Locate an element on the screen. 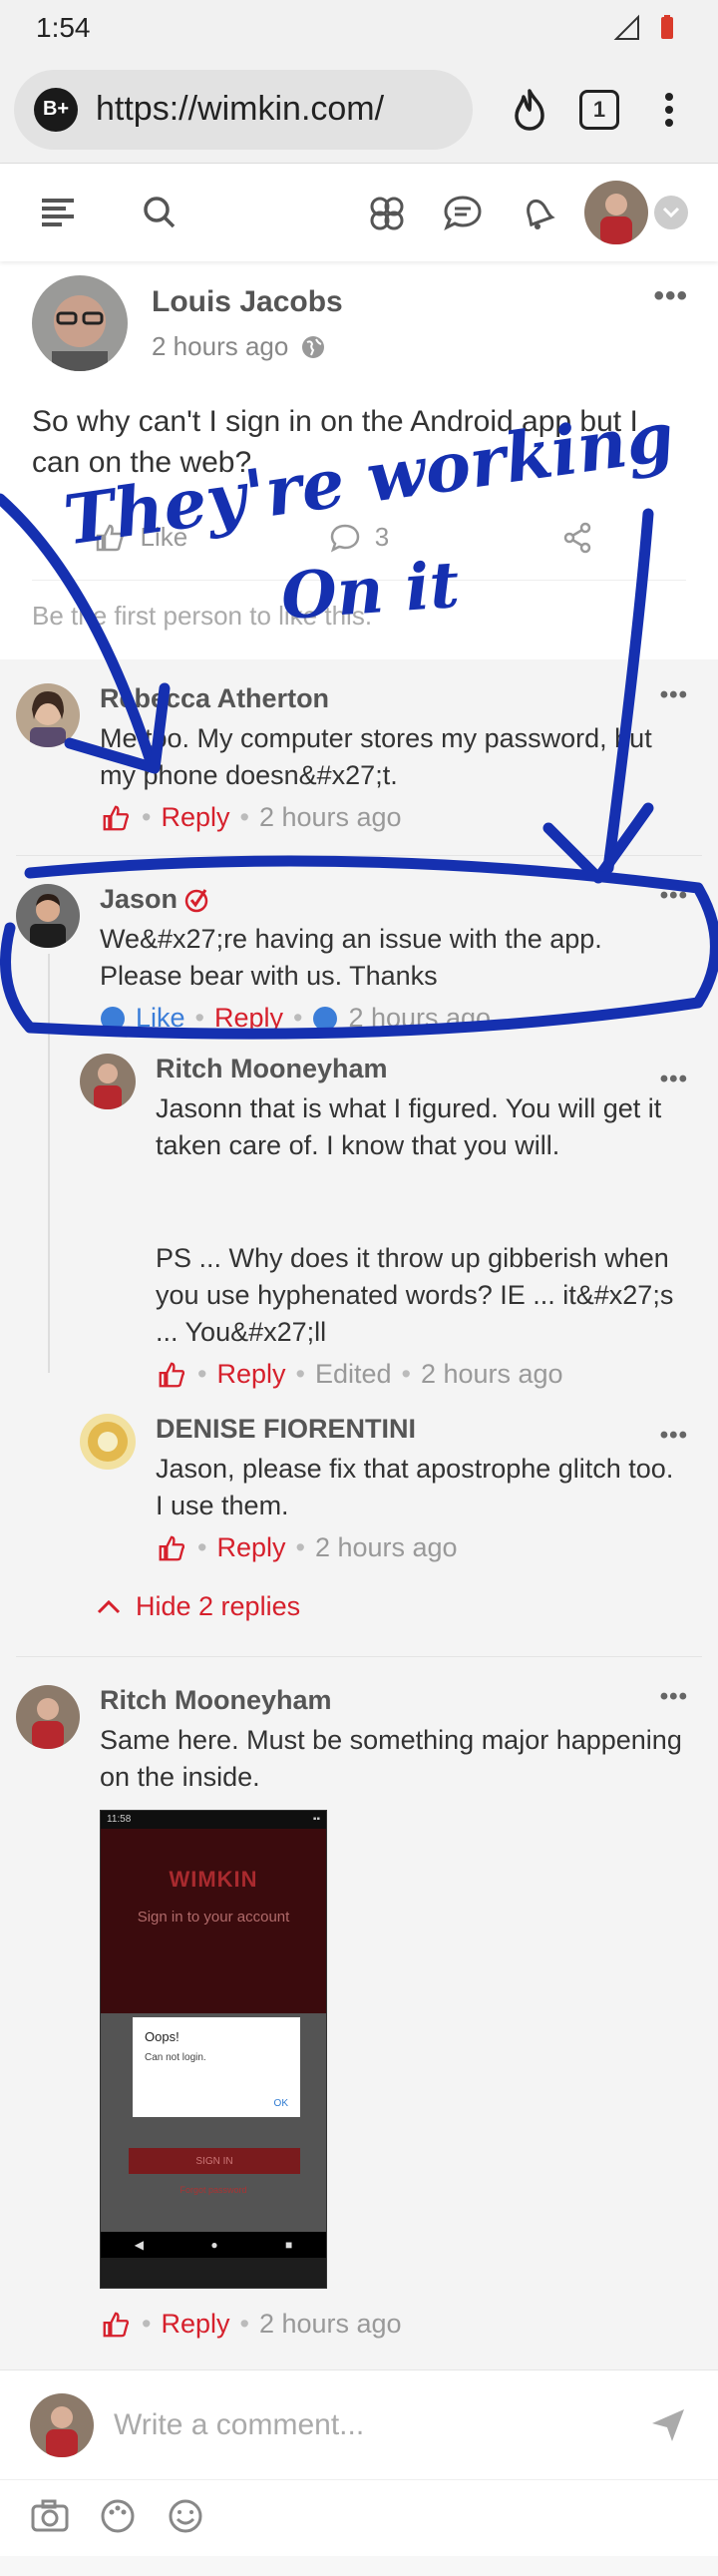 The height and width of the screenshot is (2576, 718). chevron-down-icon is located at coordinates (671, 212).